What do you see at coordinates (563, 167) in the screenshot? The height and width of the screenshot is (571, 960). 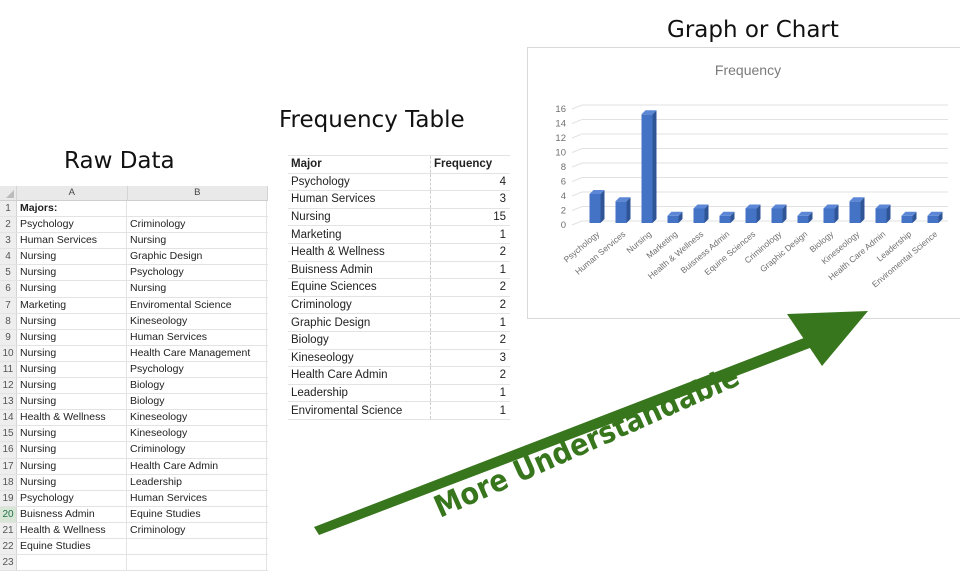 I see `y-tick-label: 8` at bounding box center [563, 167].